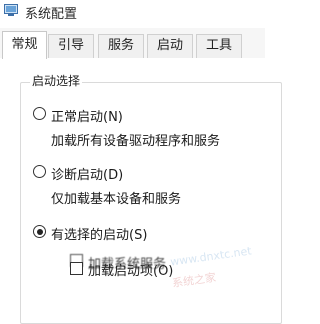  What do you see at coordinates (132, 14) in the screenshot?
I see `title-bar: 系统配置` at bounding box center [132, 14].